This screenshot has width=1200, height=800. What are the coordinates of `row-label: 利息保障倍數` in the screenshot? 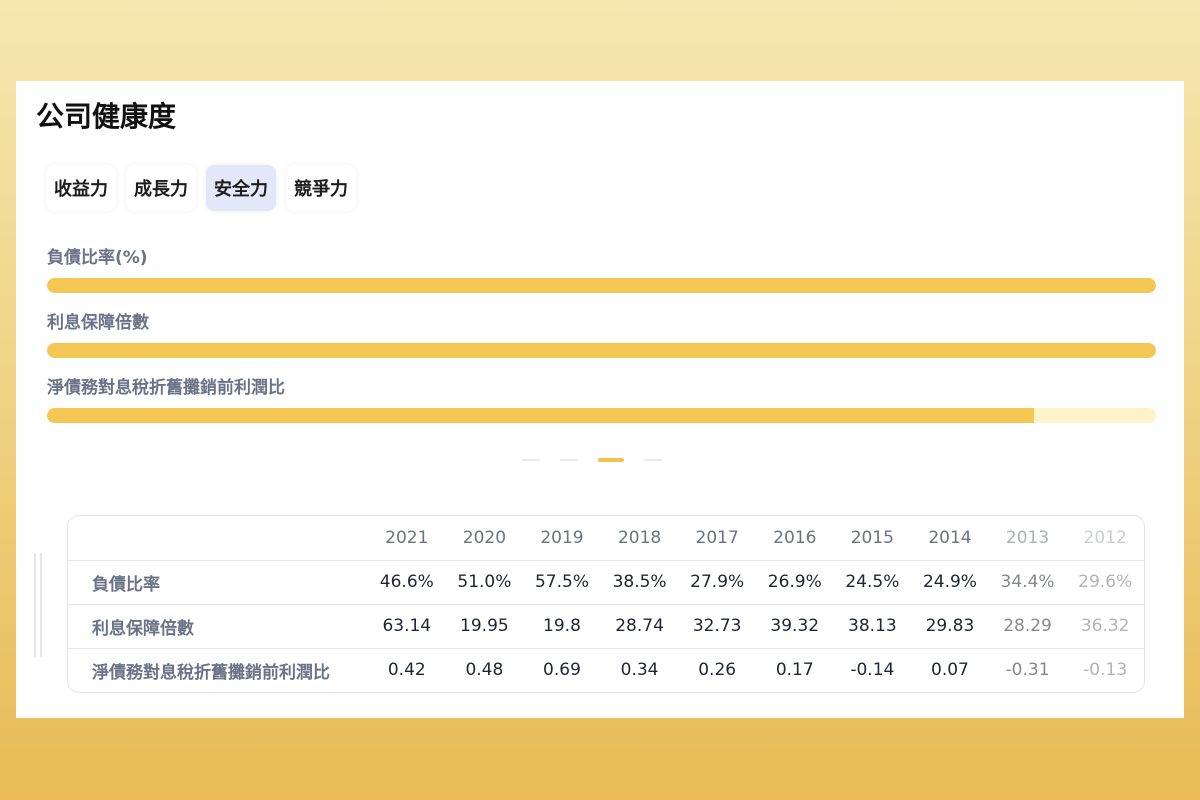 It's located at (143, 628).